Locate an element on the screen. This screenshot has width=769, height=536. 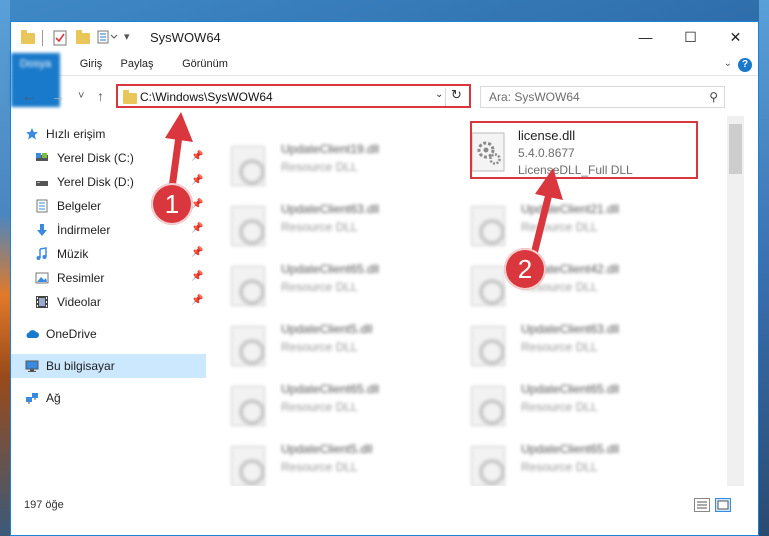
tab-giris: Giriş is located at coordinates (91, 64).